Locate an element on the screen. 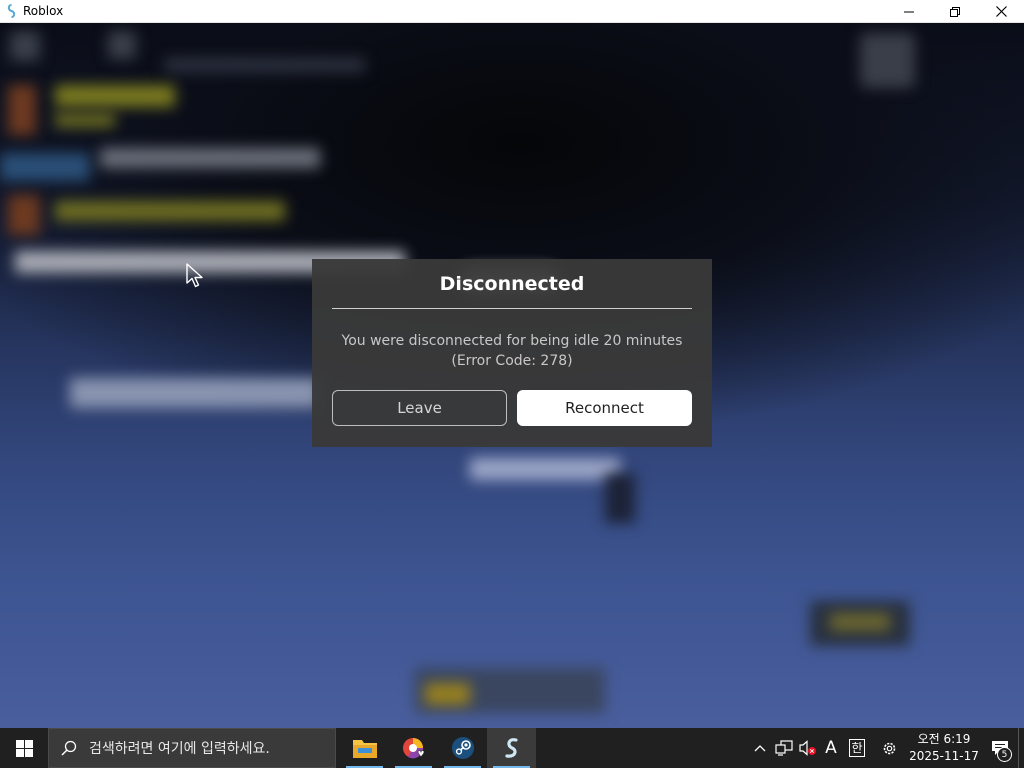 The width and height of the screenshot is (1024, 768). network-wired-icon is located at coordinates (784, 748).